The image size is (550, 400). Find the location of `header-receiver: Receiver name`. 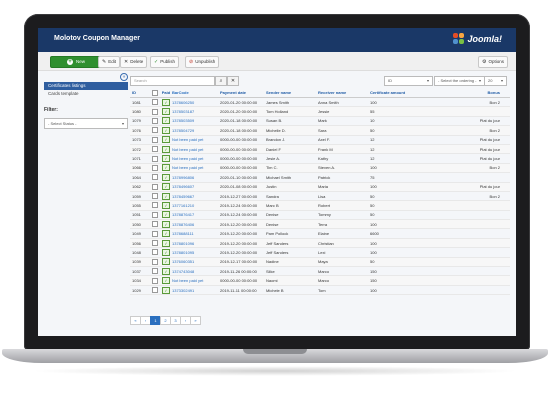

header-receiver: Receiver name is located at coordinates (344, 92).